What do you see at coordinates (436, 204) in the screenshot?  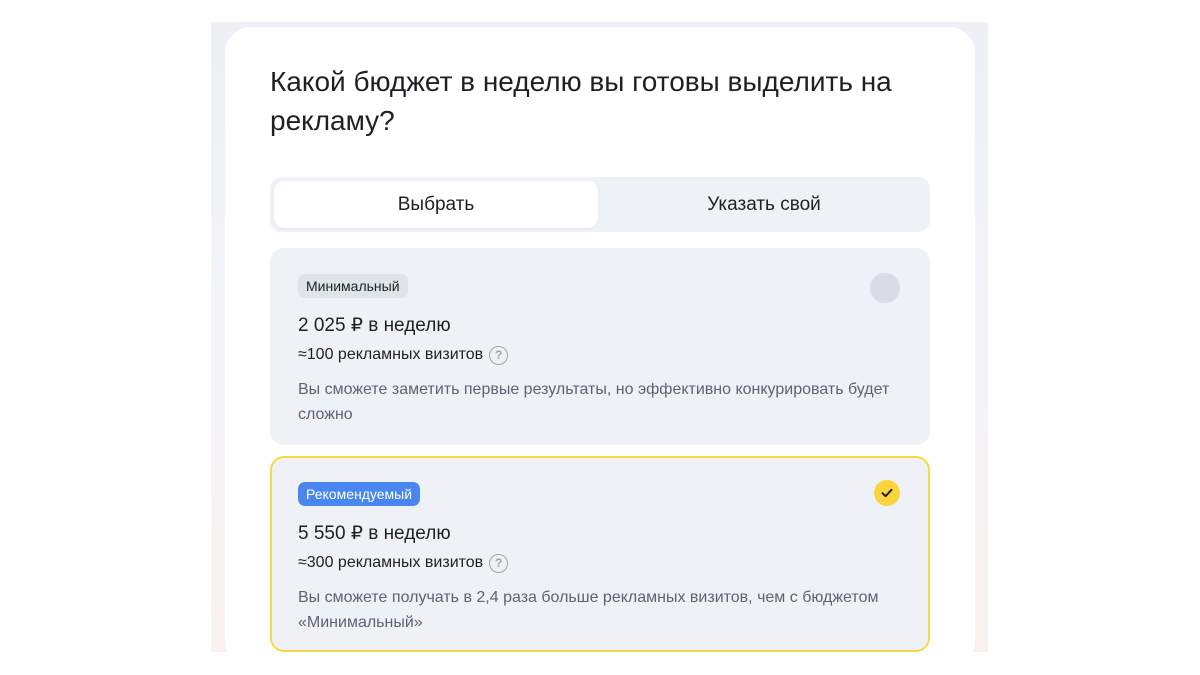 I see `tab-choose: Выбрать` at bounding box center [436, 204].